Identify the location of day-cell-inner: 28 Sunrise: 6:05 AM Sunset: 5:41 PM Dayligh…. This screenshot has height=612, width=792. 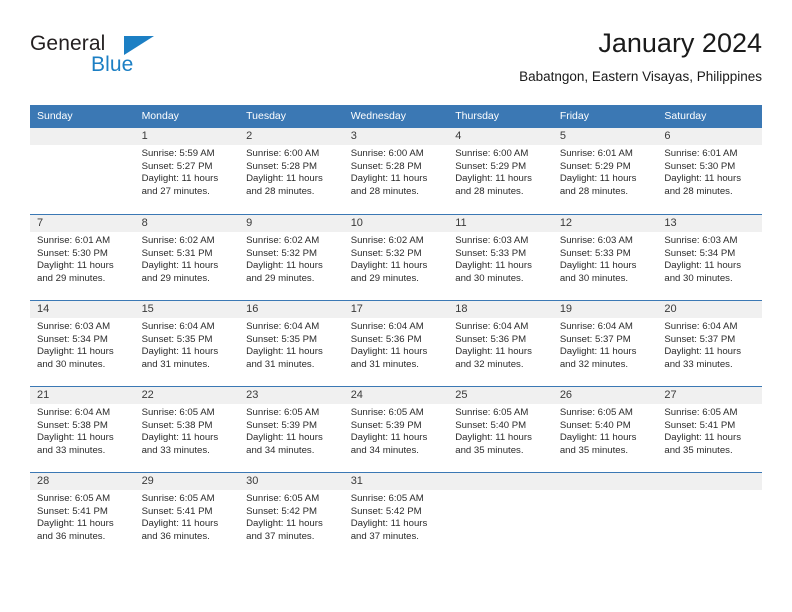
(82, 515).